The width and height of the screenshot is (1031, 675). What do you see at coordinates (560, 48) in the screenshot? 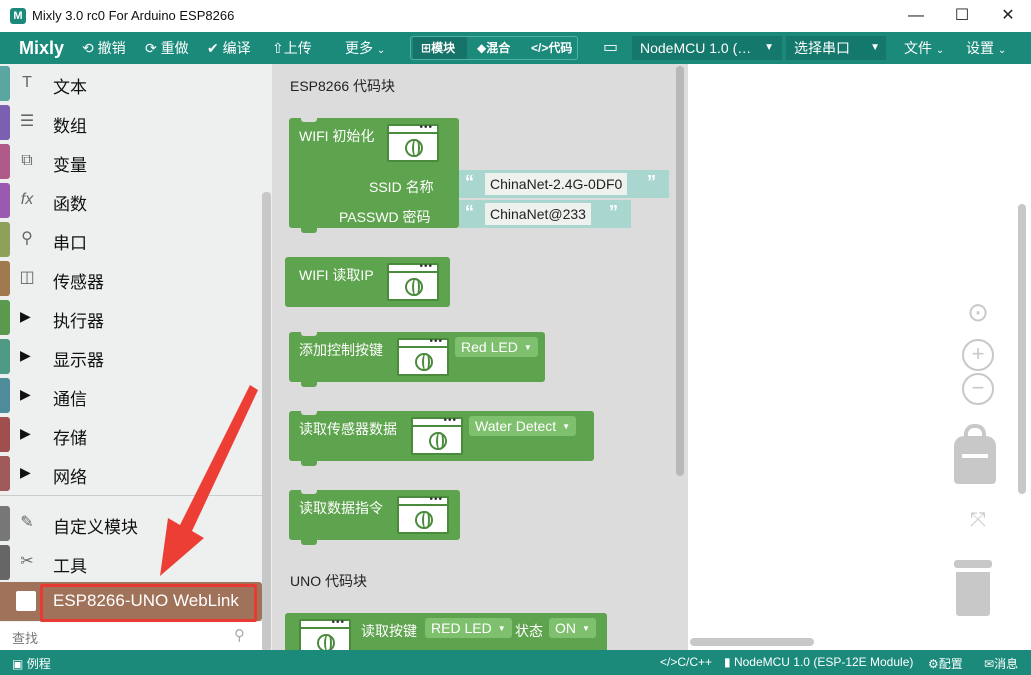
I see `mode-code-label: 代码` at bounding box center [560, 48].